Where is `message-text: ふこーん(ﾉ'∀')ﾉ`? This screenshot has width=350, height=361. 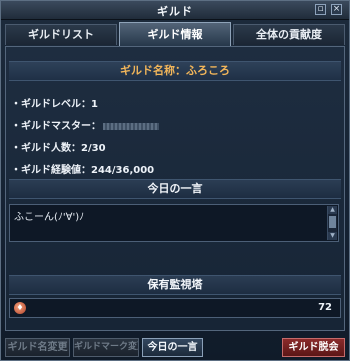 message-text: ふこーん(ﾉ'∀')ﾉ is located at coordinates (49, 217).